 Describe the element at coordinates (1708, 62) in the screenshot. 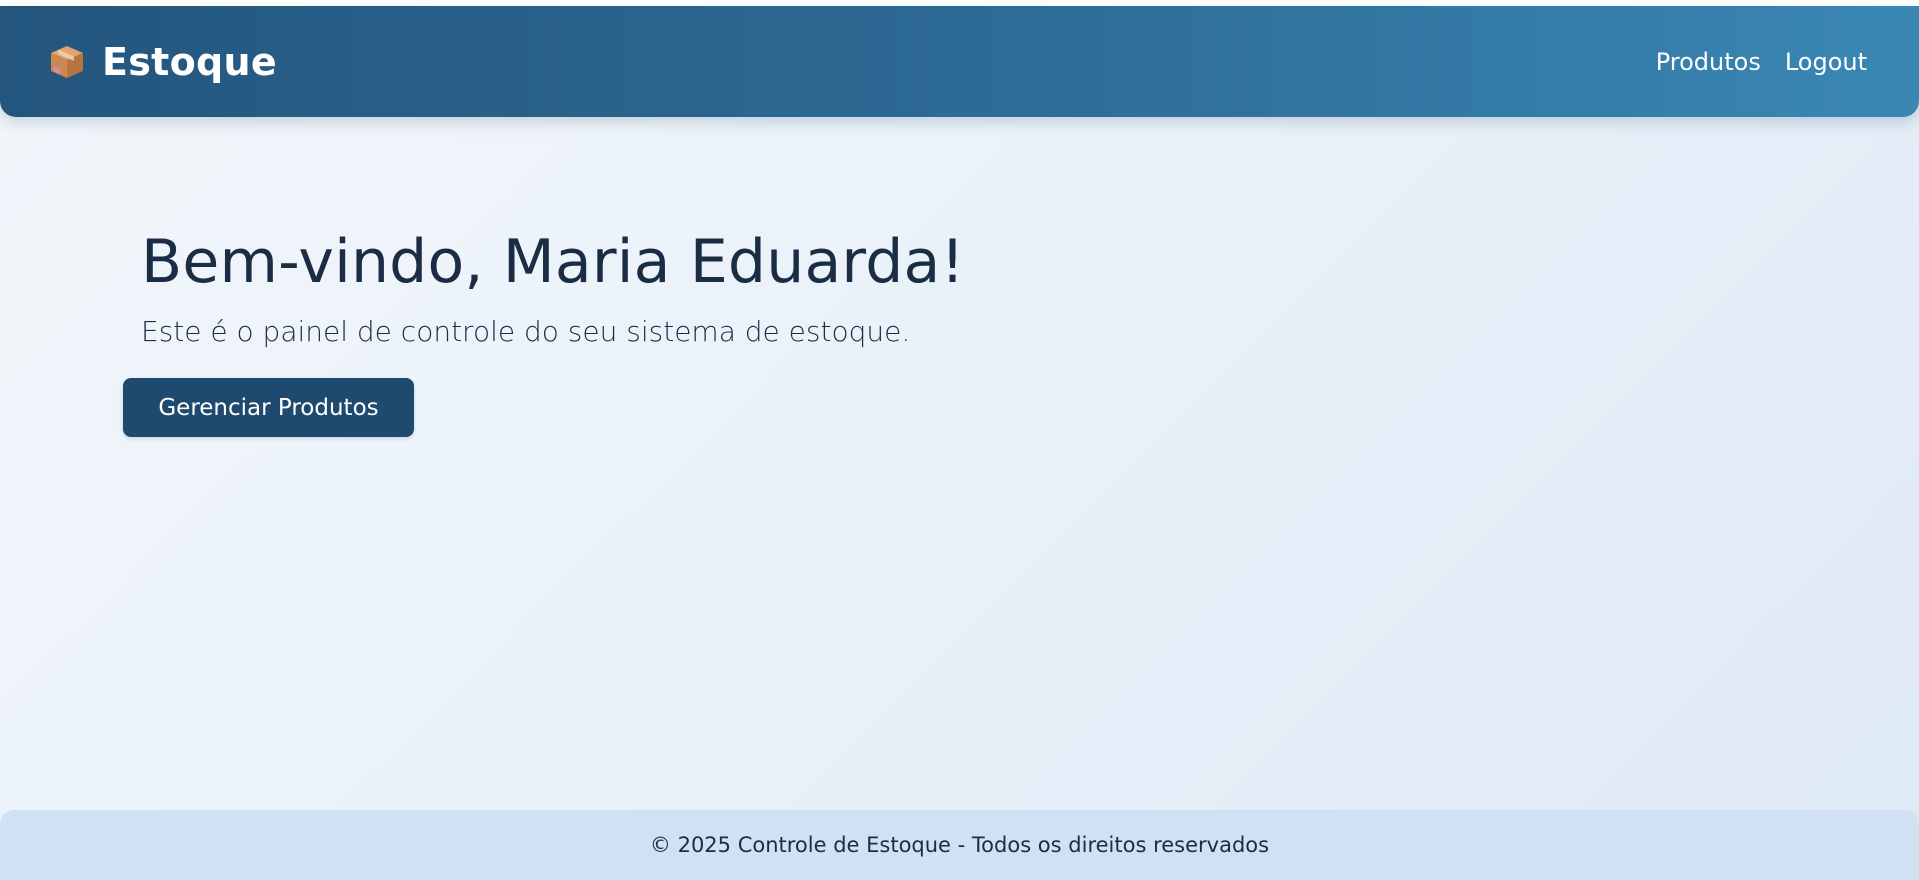

I see `nav-link-produtos: Produtos` at that location.